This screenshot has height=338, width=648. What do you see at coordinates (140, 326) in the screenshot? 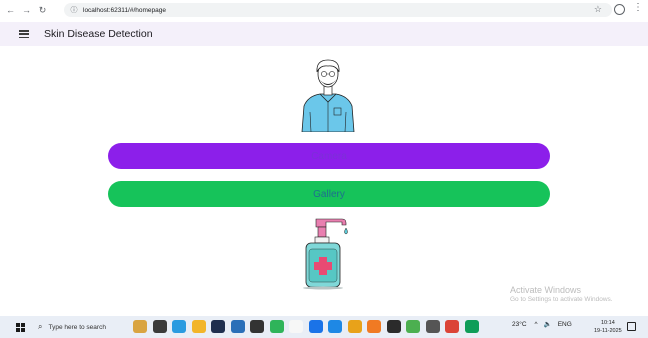
I see `taskbar-app-cityscape-icon` at bounding box center [140, 326].